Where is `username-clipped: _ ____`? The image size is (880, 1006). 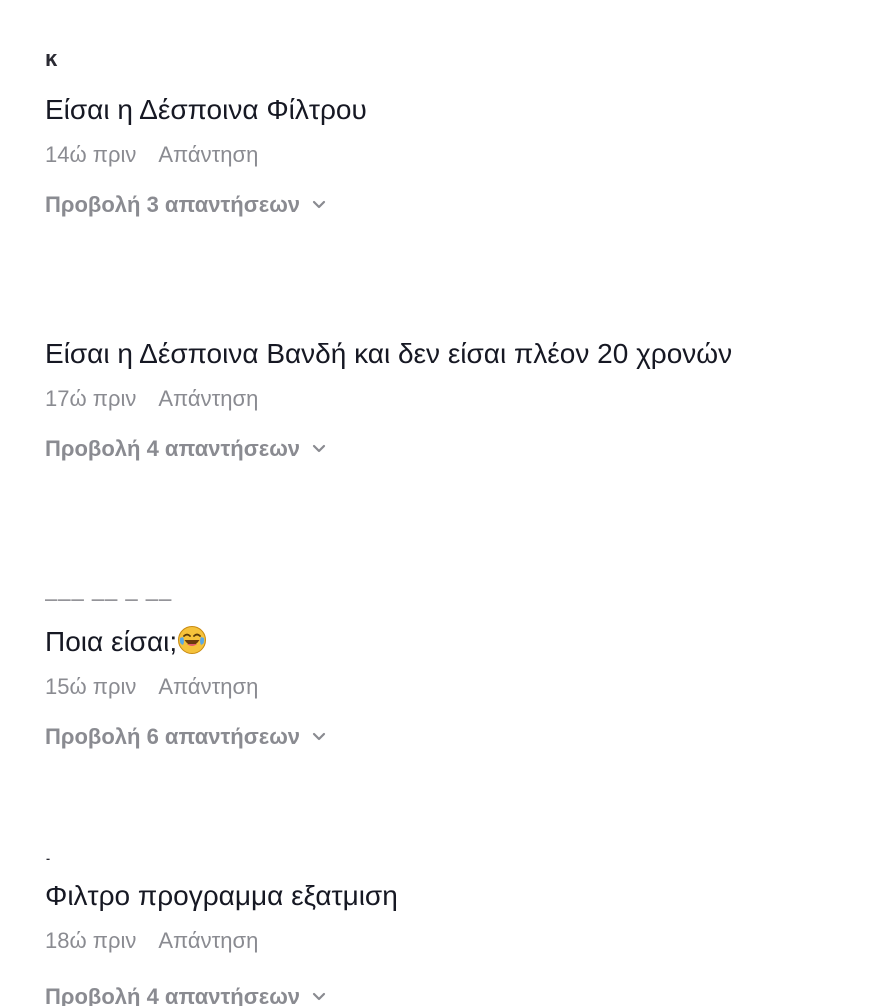 username-clipped: _ ____ is located at coordinates (452, 309).